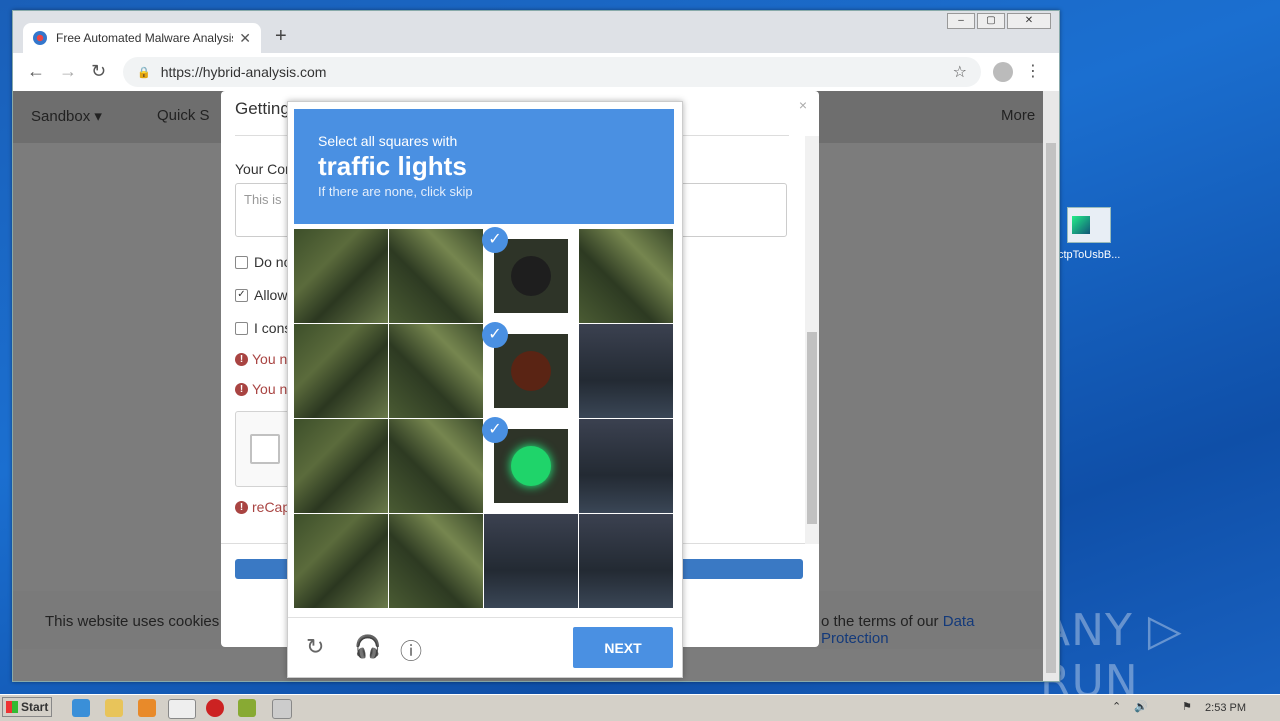 Image resolution: width=1280 pixels, height=721 pixels. I want to click on window-controls: – ▢ ✕, so click(999, 21).